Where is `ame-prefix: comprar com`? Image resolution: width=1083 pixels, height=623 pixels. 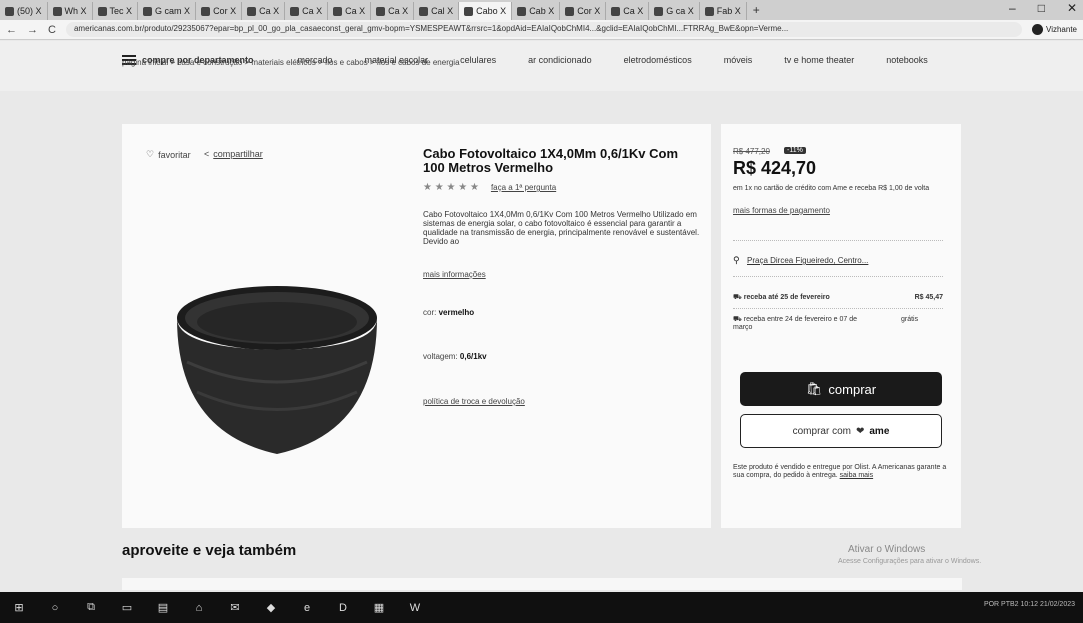 ame-prefix: comprar com is located at coordinates (821, 431).